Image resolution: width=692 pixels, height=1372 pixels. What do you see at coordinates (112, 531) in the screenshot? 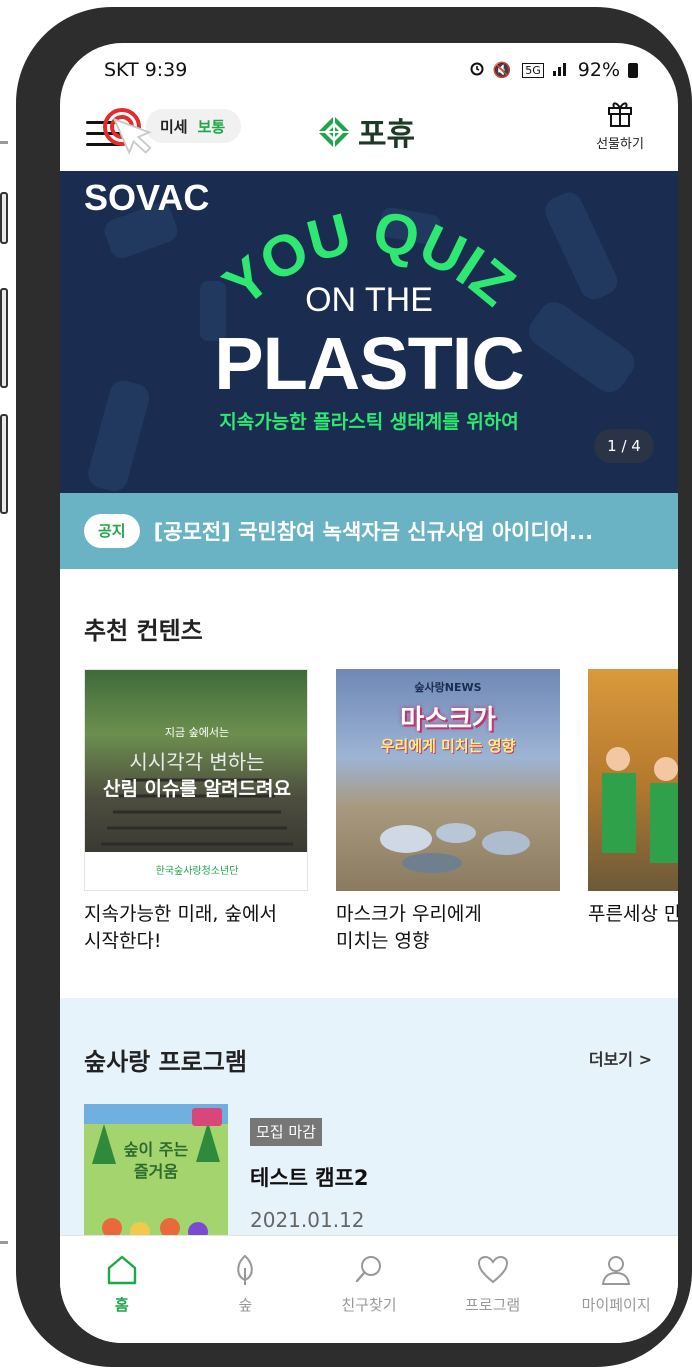
I see `notice-badge: 공지` at bounding box center [112, 531].